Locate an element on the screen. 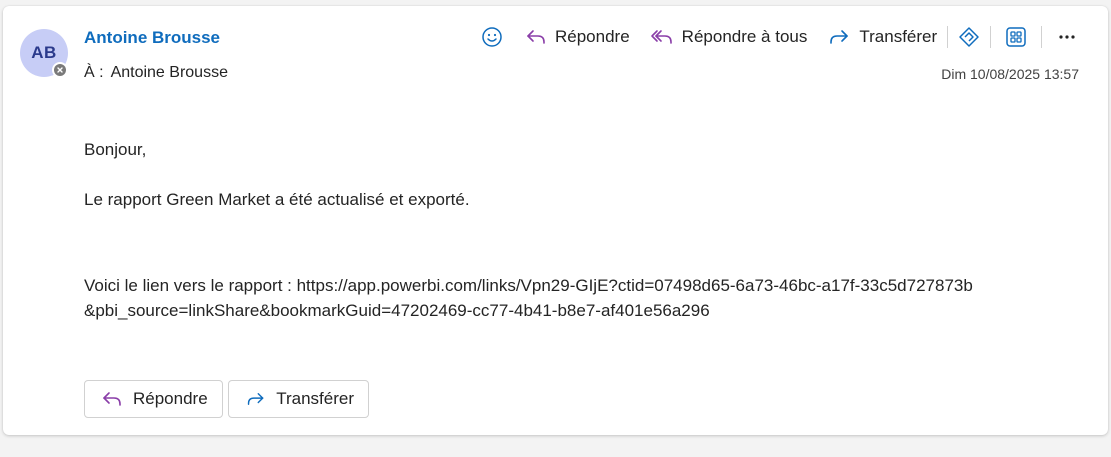  reply-button: Répondre is located at coordinates (577, 37).